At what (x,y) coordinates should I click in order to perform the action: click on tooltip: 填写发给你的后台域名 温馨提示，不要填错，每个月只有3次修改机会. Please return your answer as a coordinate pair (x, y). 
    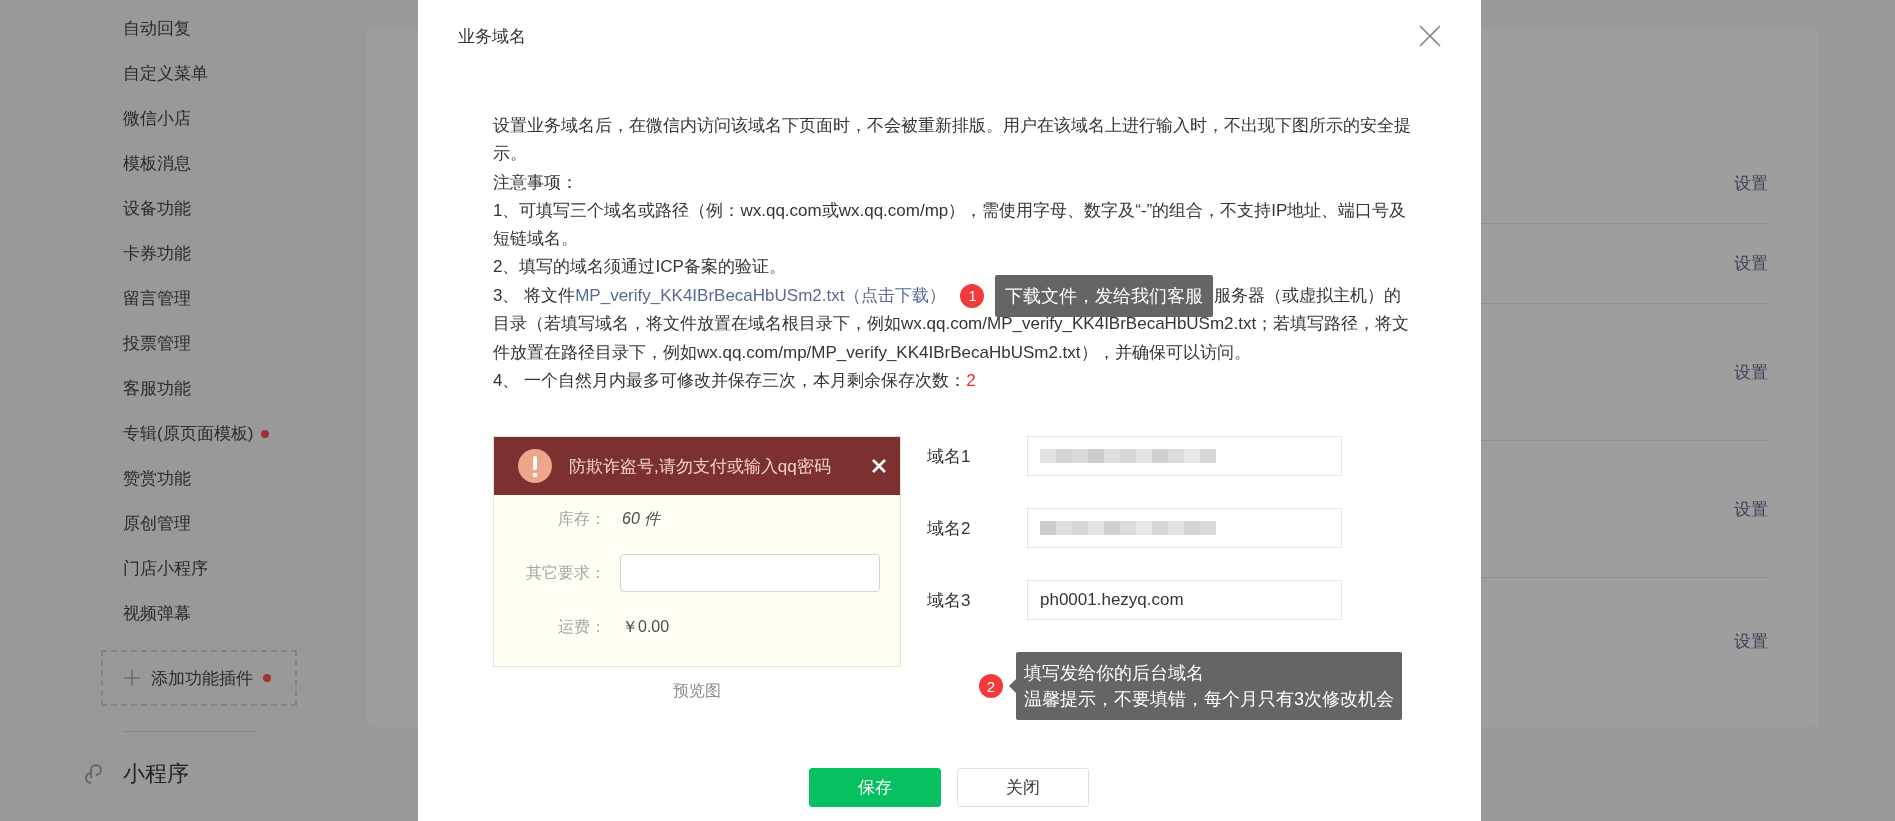
    Looking at the image, I should click on (1205, 686).